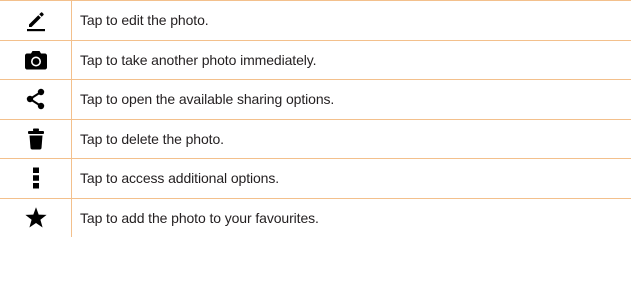 Image resolution: width=631 pixels, height=281 pixels. Describe the element at coordinates (315, 179) in the screenshot. I see `table-row: Tap to access additional options.` at that location.